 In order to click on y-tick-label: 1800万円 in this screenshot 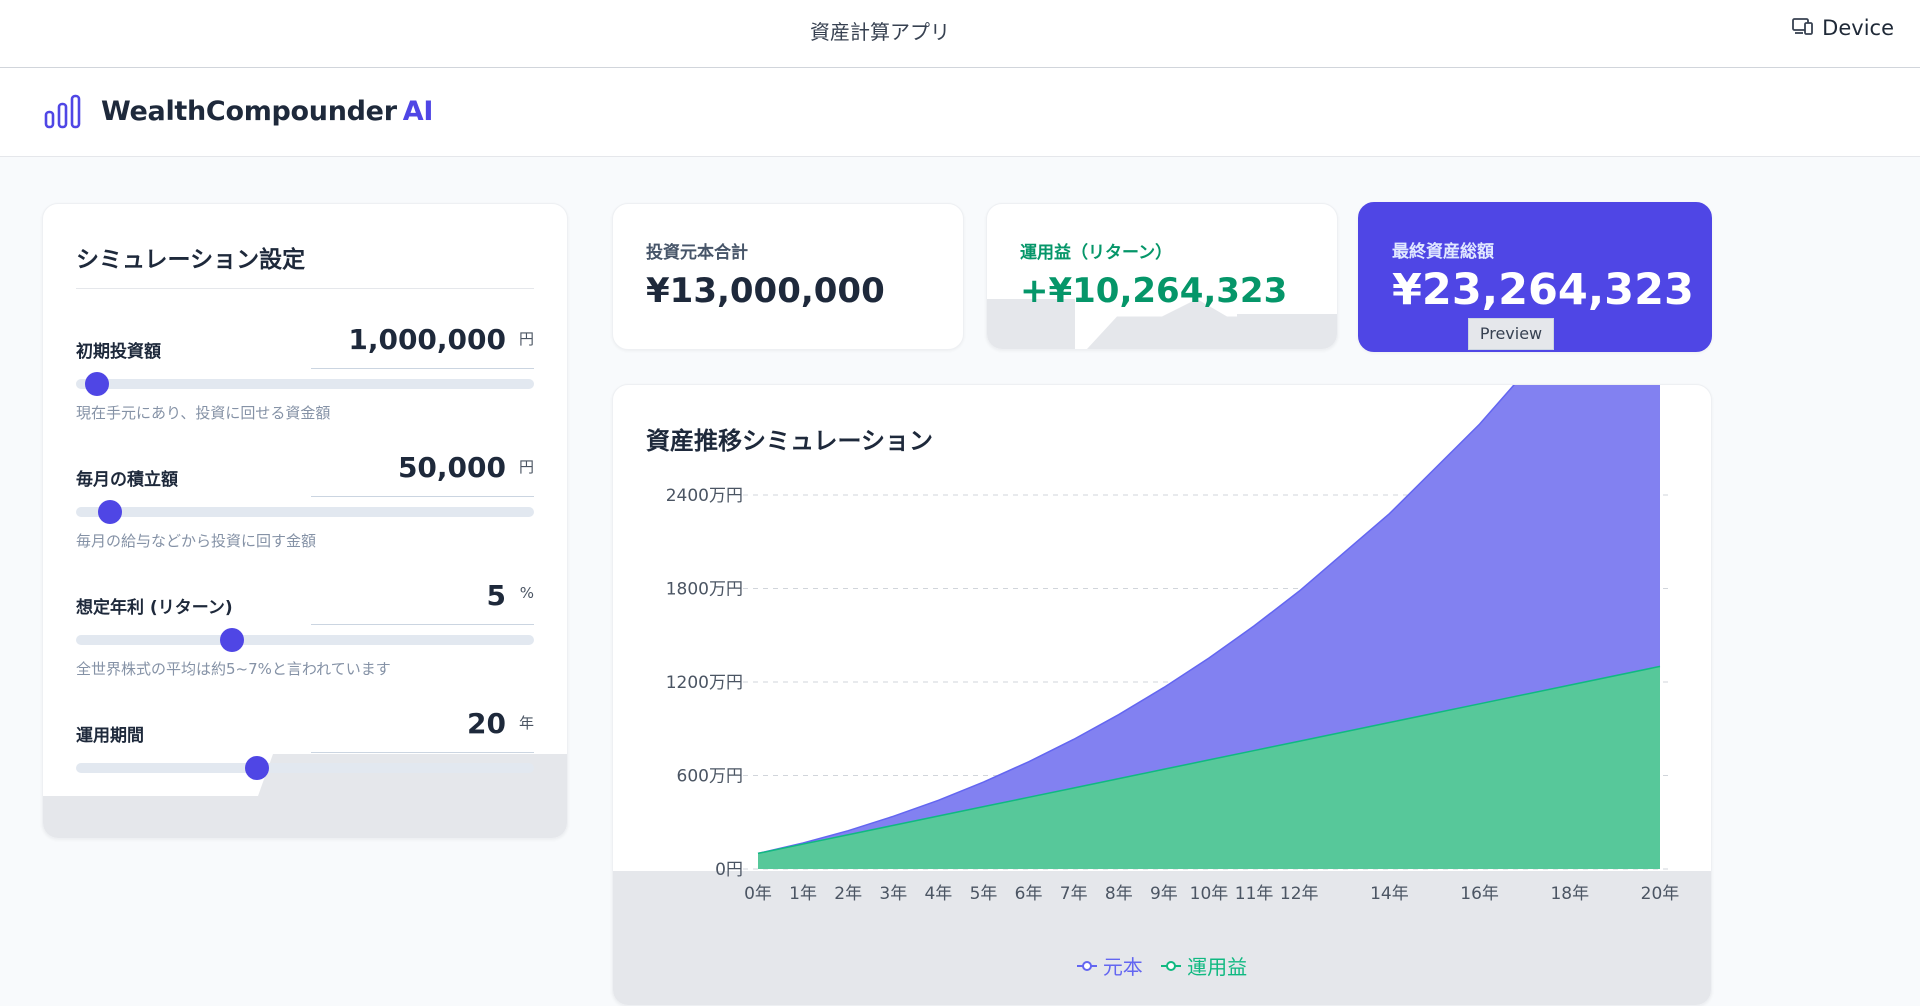, I will do `click(704, 590)`.